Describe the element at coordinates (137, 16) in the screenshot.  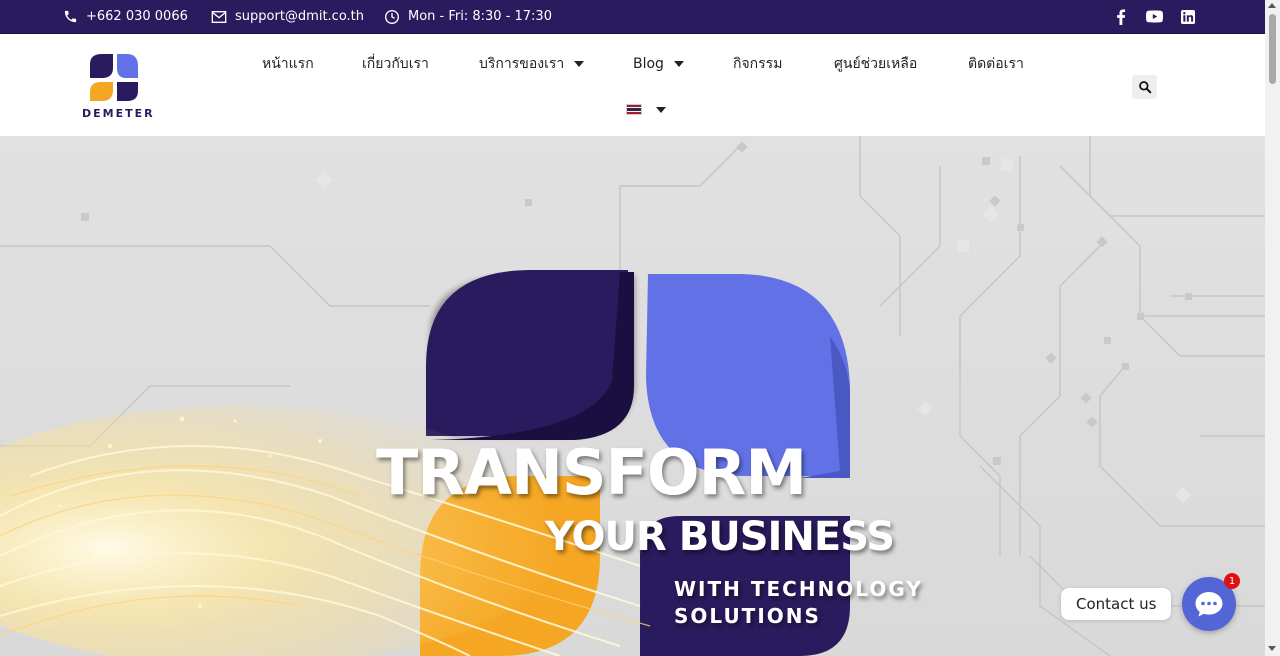
I see `phone-text: +662 030 0066` at that location.